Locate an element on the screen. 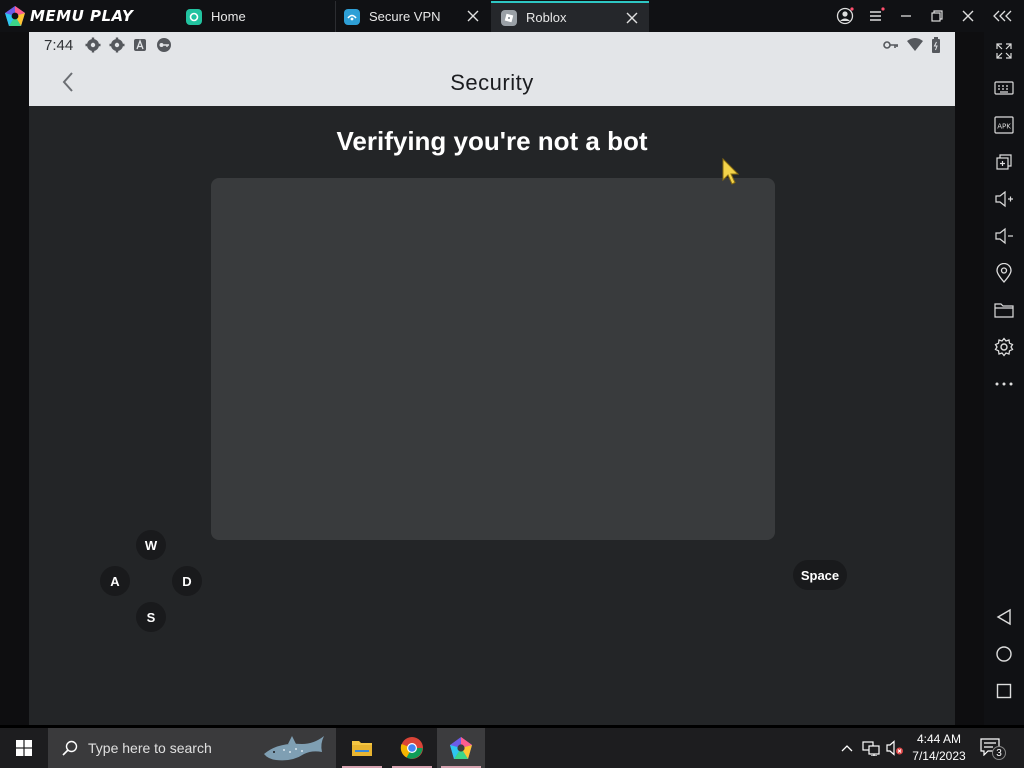 The image size is (1024, 768). network-icon is located at coordinates (871, 748).